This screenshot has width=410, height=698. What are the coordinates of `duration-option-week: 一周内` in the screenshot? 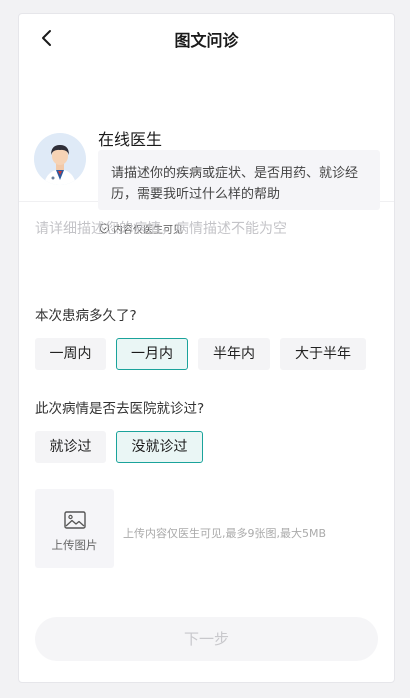 It's located at (70, 354).